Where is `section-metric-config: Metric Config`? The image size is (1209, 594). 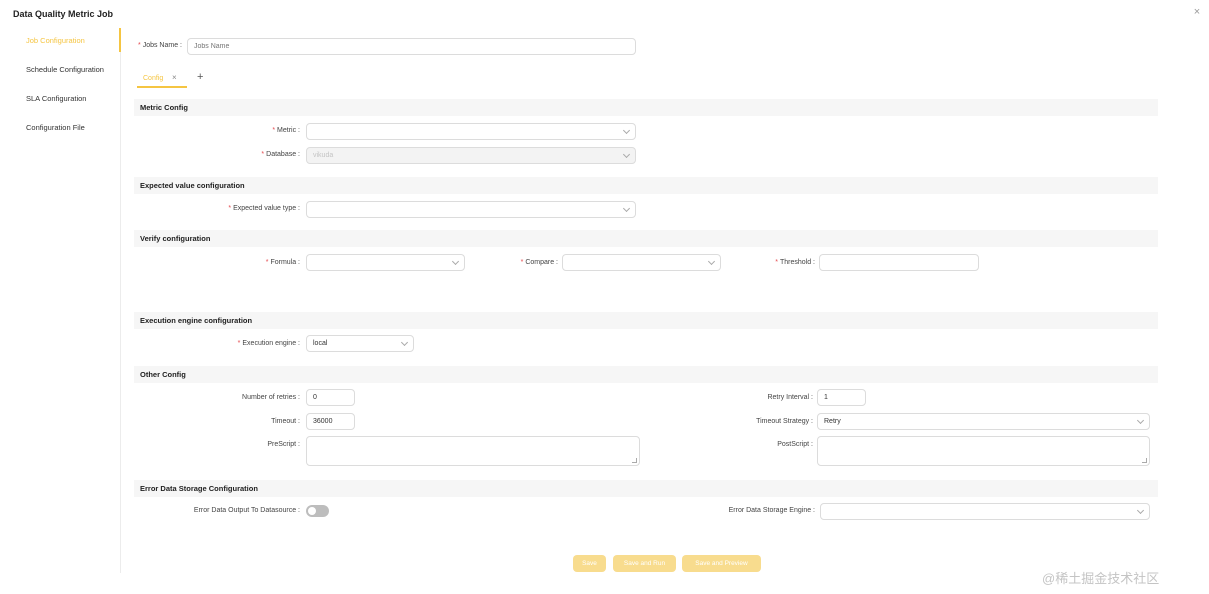 section-metric-config: Metric Config is located at coordinates (646, 107).